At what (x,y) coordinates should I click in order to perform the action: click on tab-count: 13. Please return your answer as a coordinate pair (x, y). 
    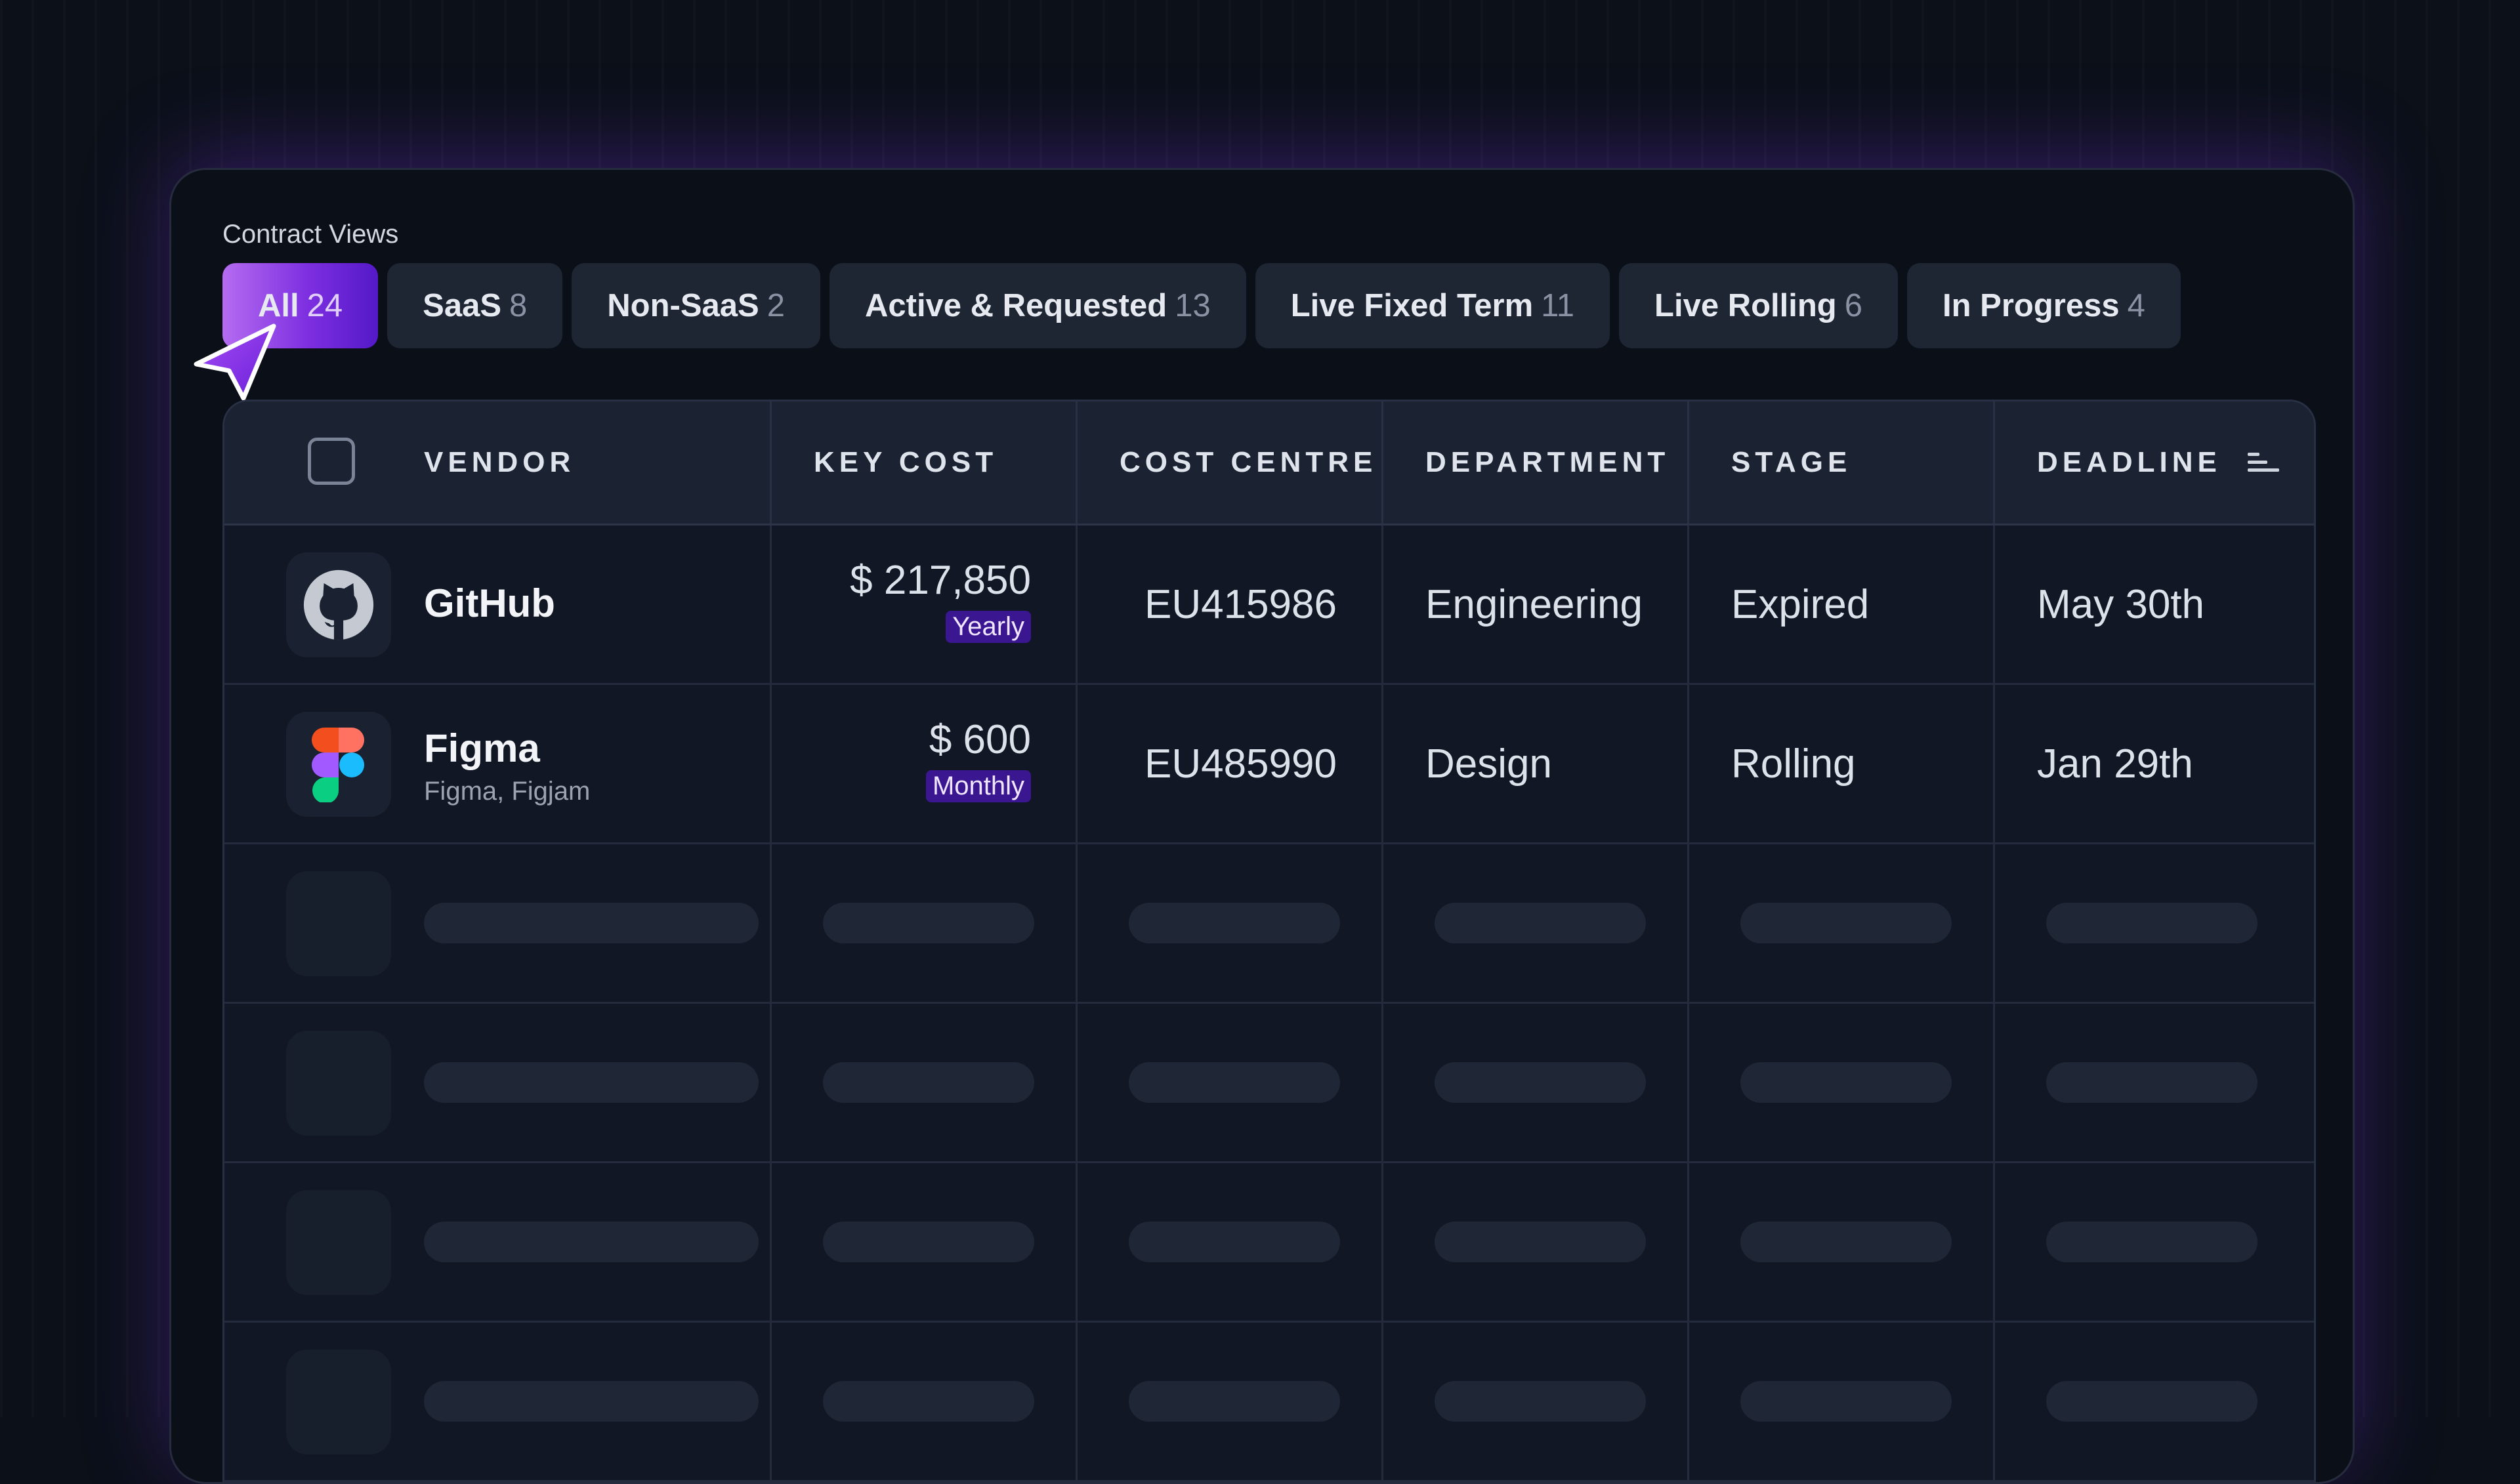
    Looking at the image, I should click on (1193, 305).